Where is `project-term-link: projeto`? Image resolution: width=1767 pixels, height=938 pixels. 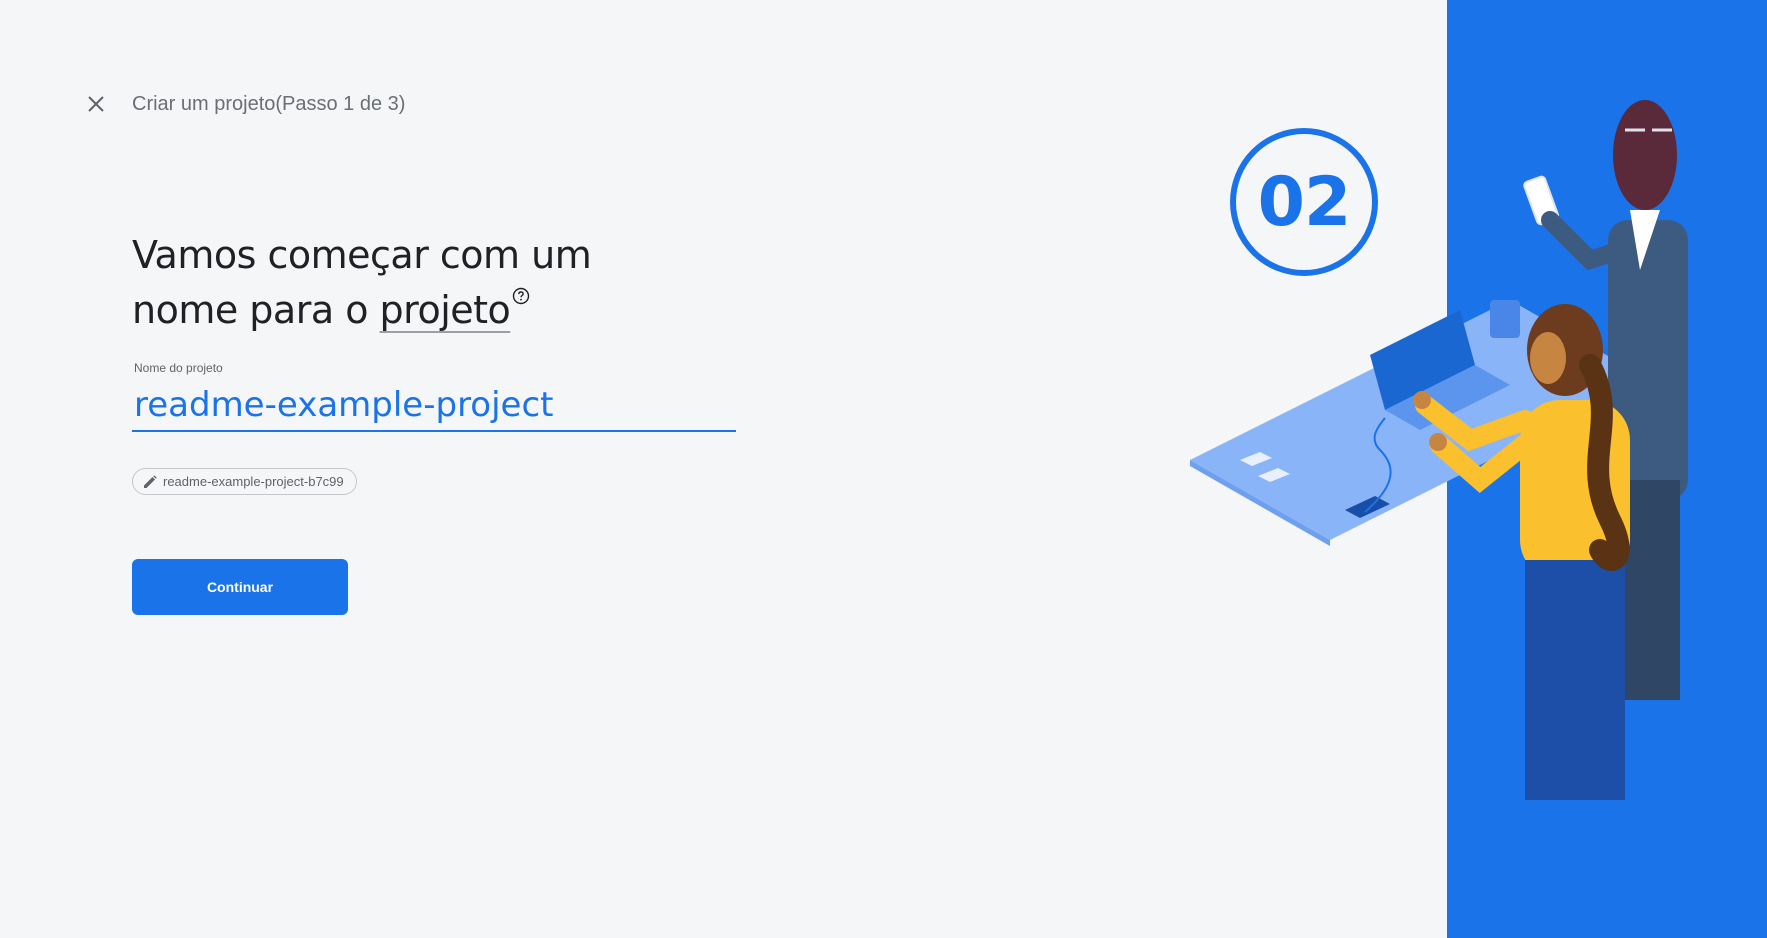
project-term-link: projeto is located at coordinates (445, 310).